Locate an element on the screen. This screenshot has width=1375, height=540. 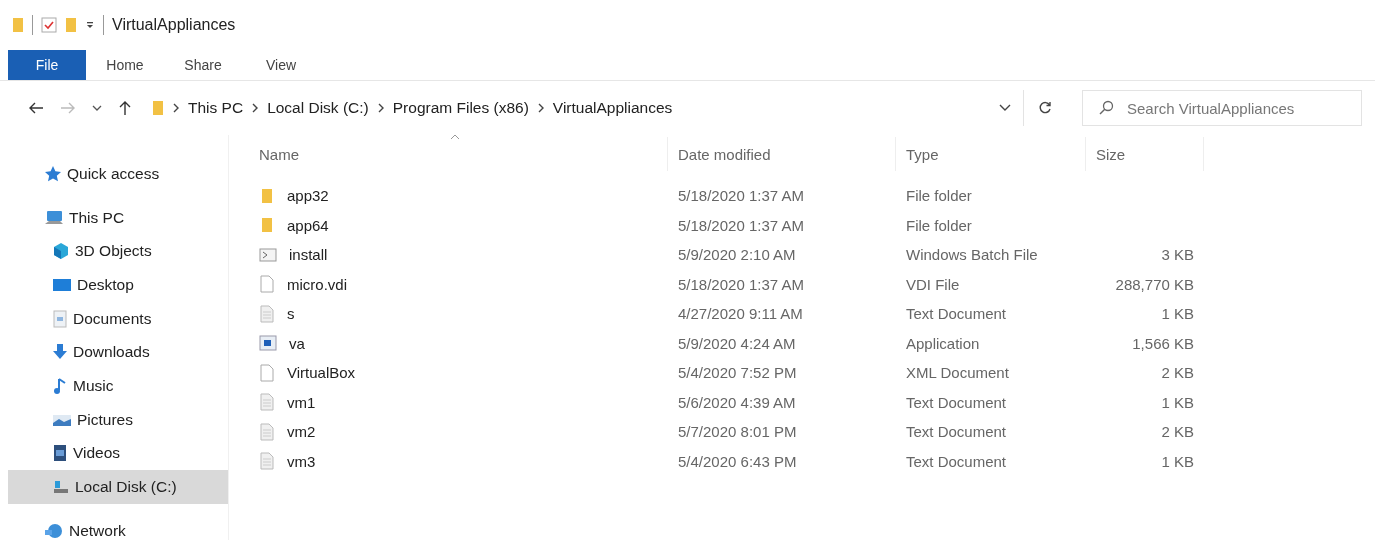
back-icon is located at coordinates (36, 108).